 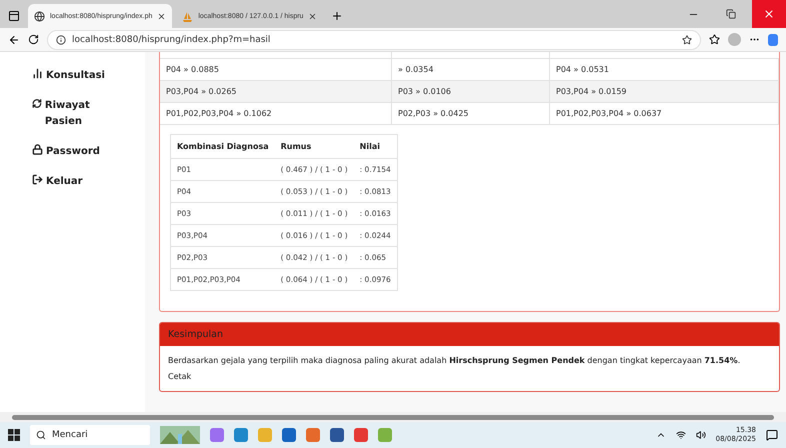 What do you see at coordinates (77, 152) in the screenshot?
I see `sidebar-item: Password` at bounding box center [77, 152].